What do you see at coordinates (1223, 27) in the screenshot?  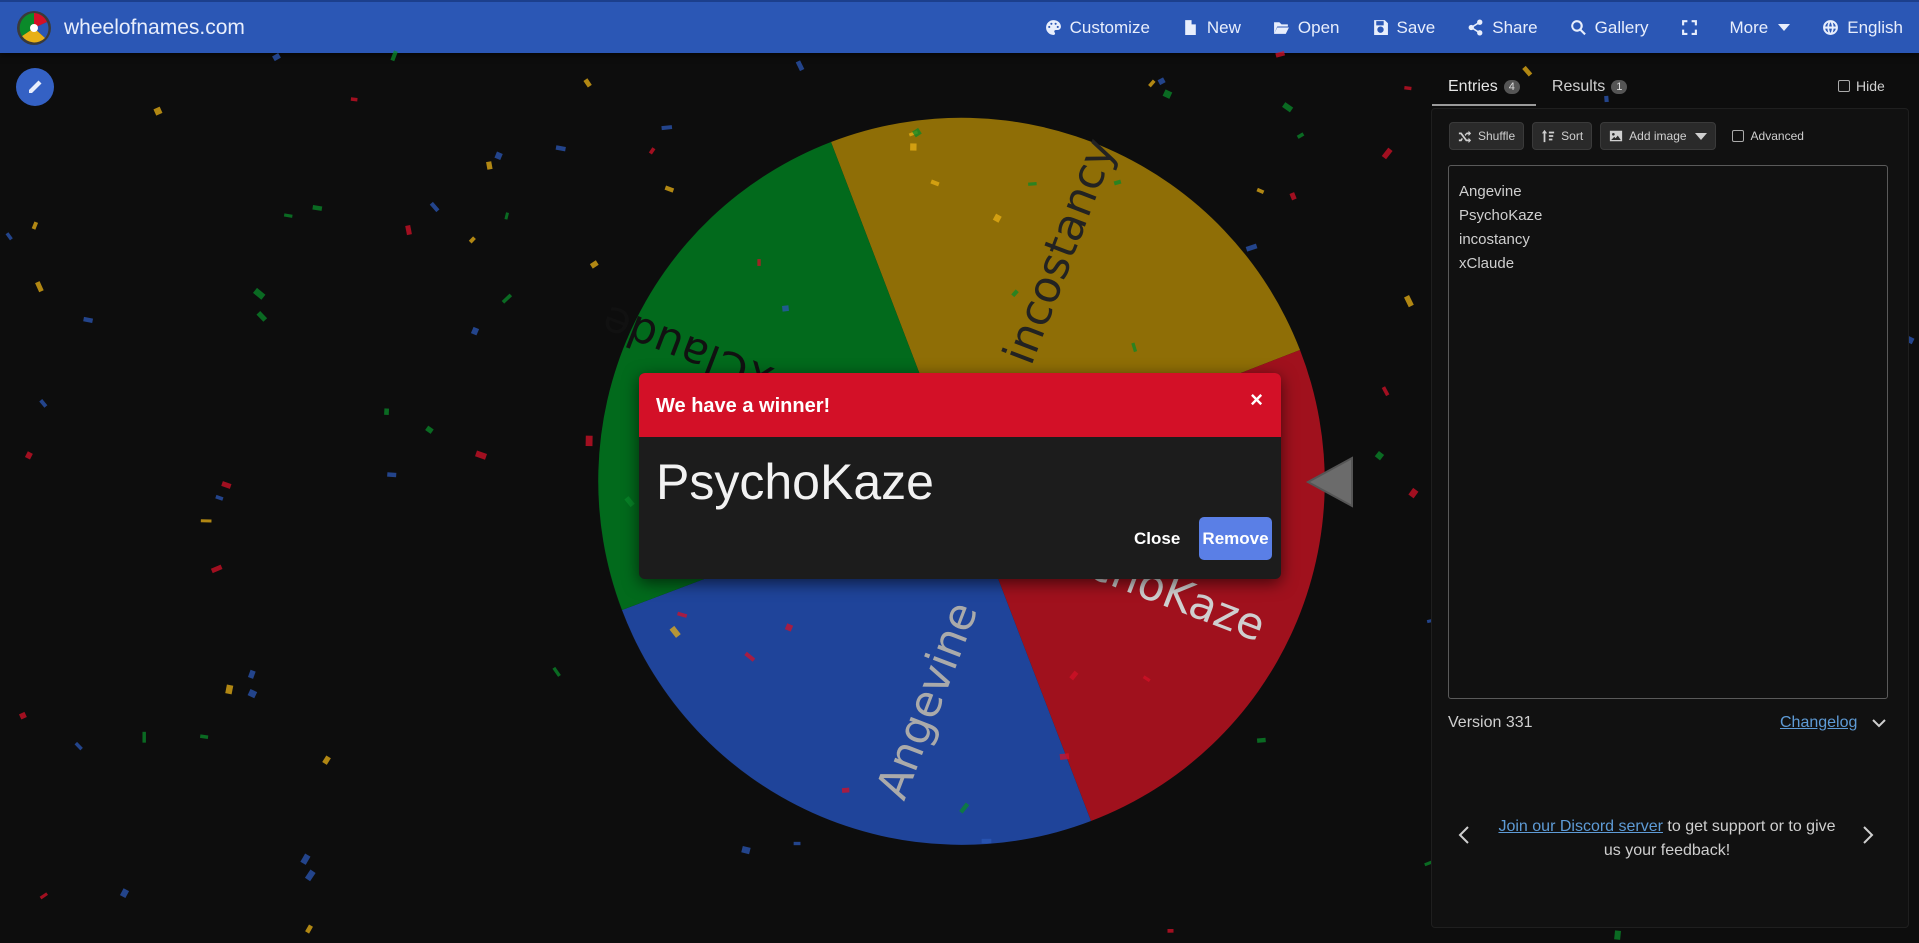 I see `new-label: New` at bounding box center [1223, 27].